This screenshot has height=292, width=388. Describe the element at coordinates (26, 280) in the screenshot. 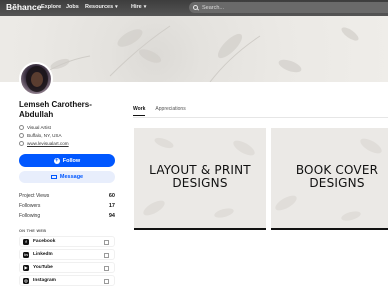

I see `instagram-icon: ◎` at that location.